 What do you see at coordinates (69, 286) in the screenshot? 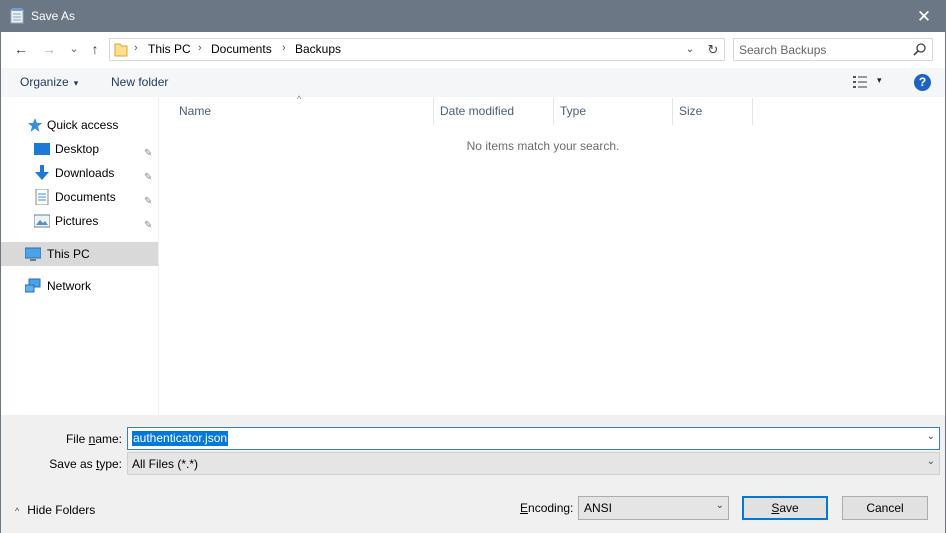
I see `nav-item-label: Network` at bounding box center [69, 286].